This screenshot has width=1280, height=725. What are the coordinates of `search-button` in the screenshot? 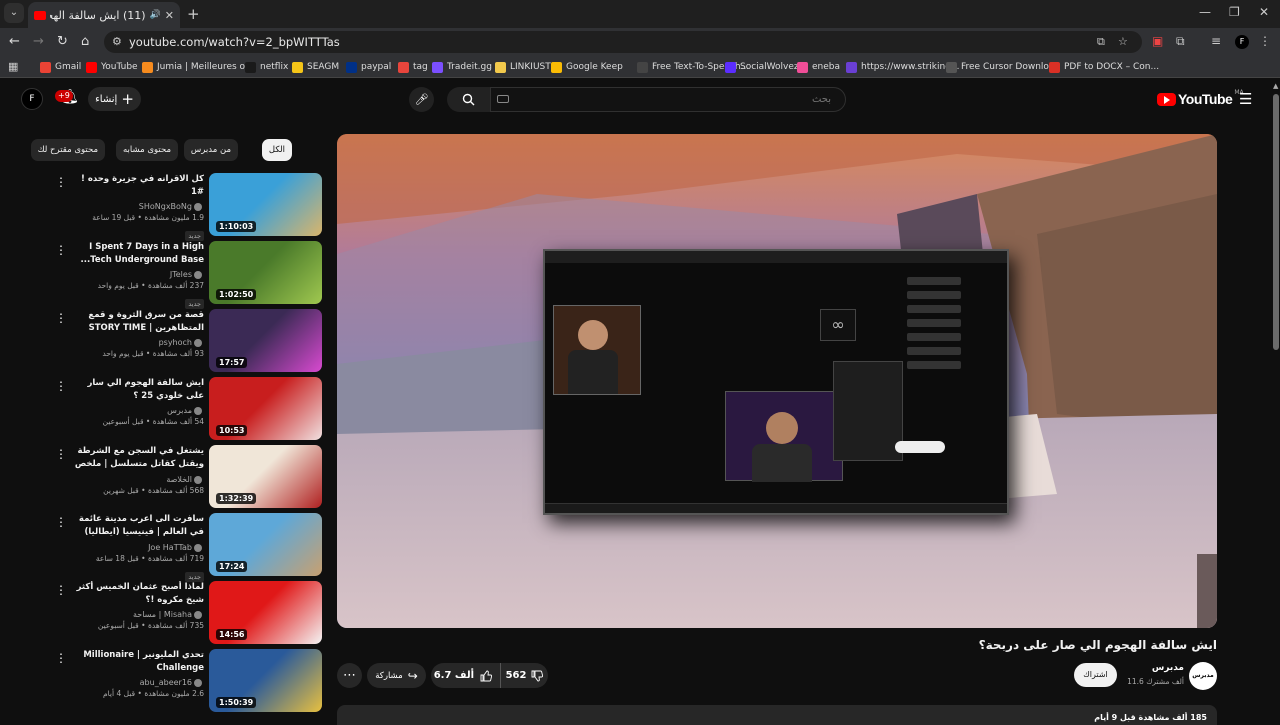 It's located at (468, 99).